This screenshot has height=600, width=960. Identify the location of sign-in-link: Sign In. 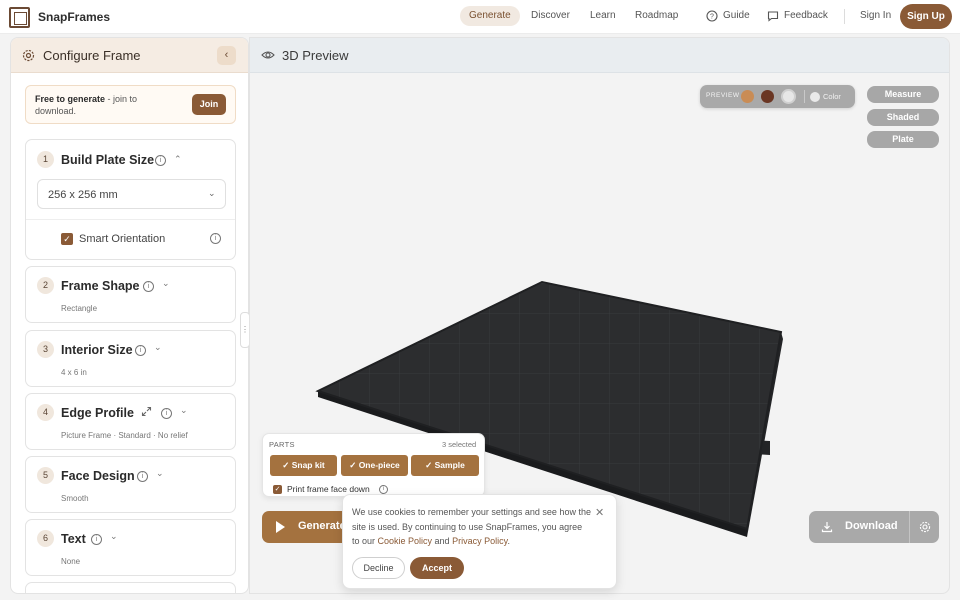
(875, 15).